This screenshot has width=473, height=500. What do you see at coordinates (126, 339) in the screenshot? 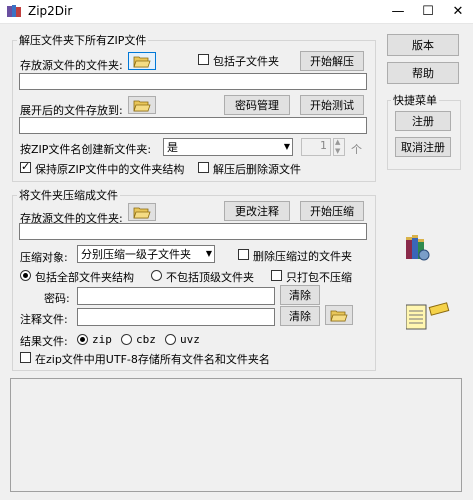
I see `format-cbz-radio` at bounding box center [126, 339].